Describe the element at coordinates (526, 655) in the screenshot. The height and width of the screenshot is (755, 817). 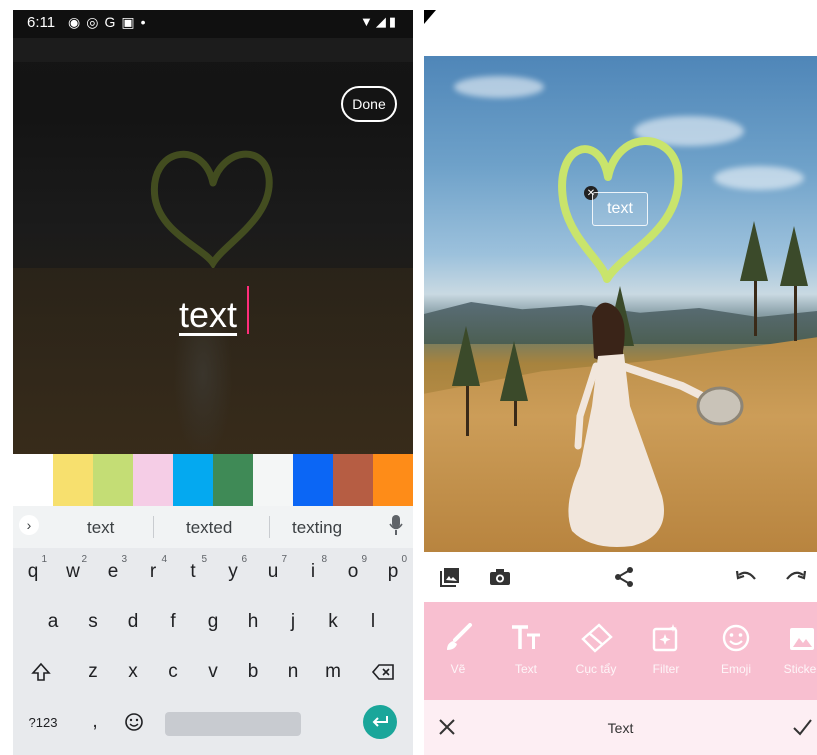
I see `tool-text: Text` at that location.